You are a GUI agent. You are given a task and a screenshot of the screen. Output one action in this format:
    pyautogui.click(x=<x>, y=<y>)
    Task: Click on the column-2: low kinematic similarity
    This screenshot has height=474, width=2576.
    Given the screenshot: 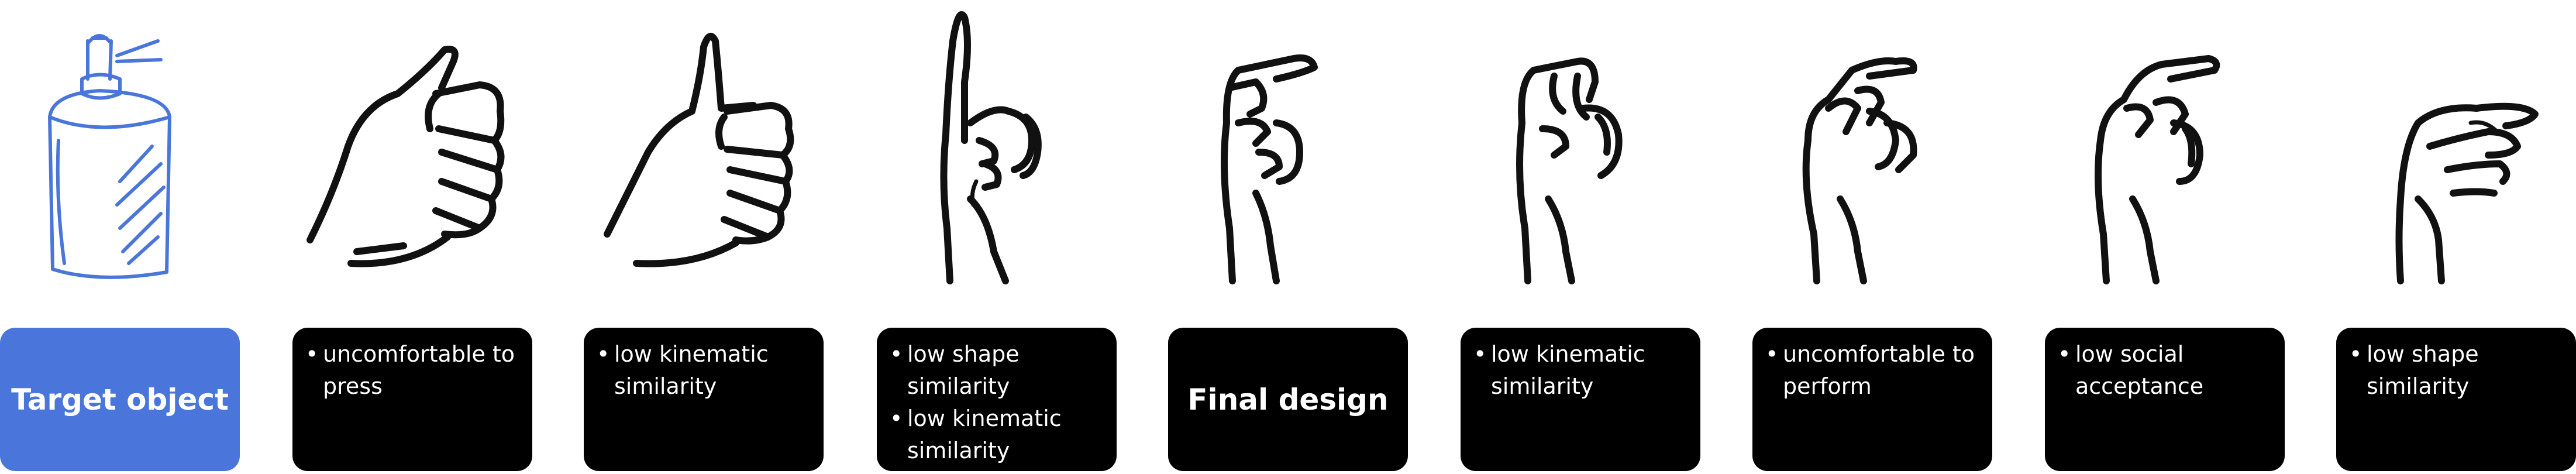 What is the action you would take?
    pyautogui.click(x=704, y=237)
    